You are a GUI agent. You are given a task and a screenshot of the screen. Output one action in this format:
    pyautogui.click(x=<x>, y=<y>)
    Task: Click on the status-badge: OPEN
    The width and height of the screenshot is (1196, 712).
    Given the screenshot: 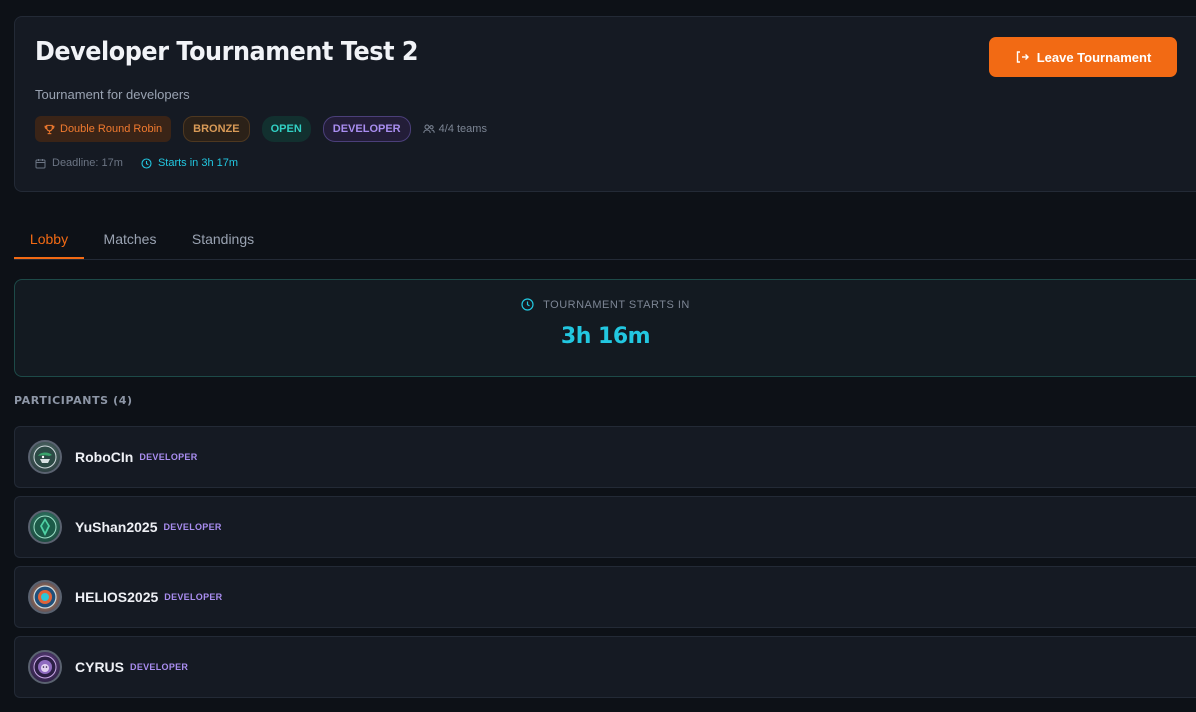 What is the action you would take?
    pyautogui.click(x=286, y=129)
    